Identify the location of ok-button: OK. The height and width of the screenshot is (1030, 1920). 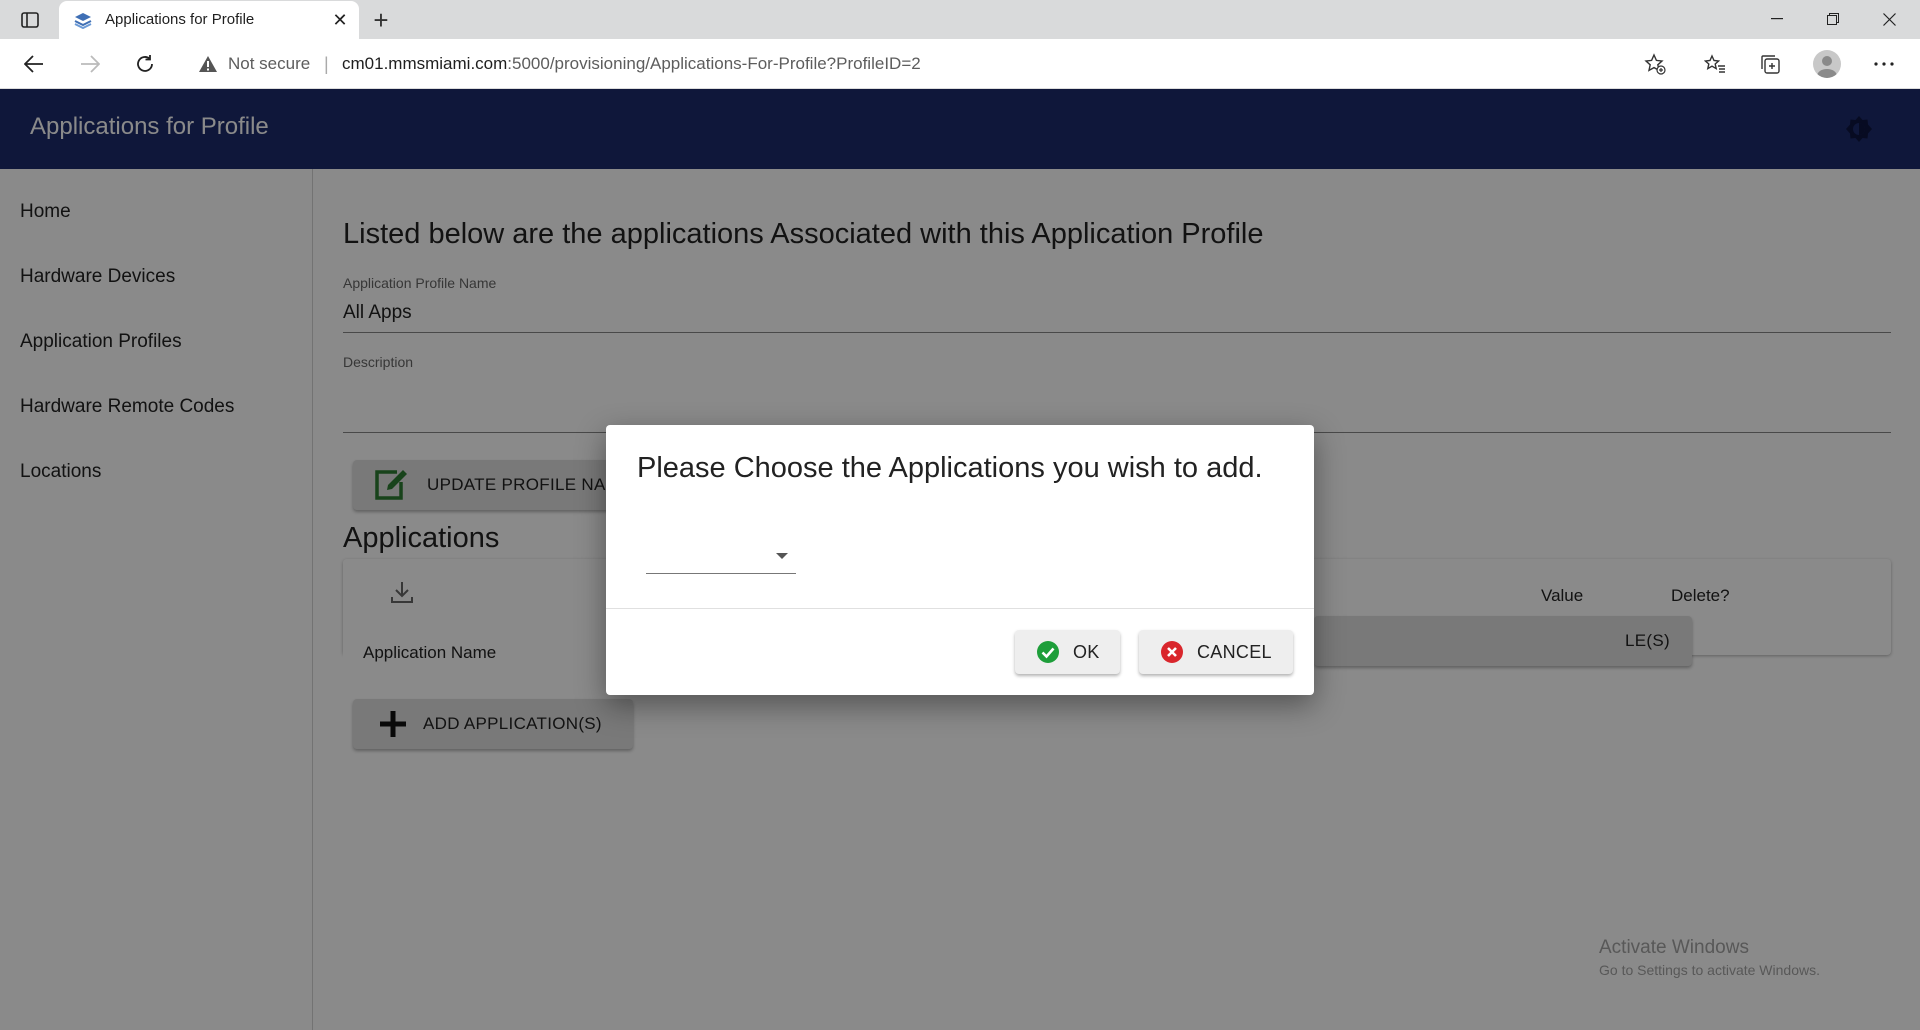
(1067, 652).